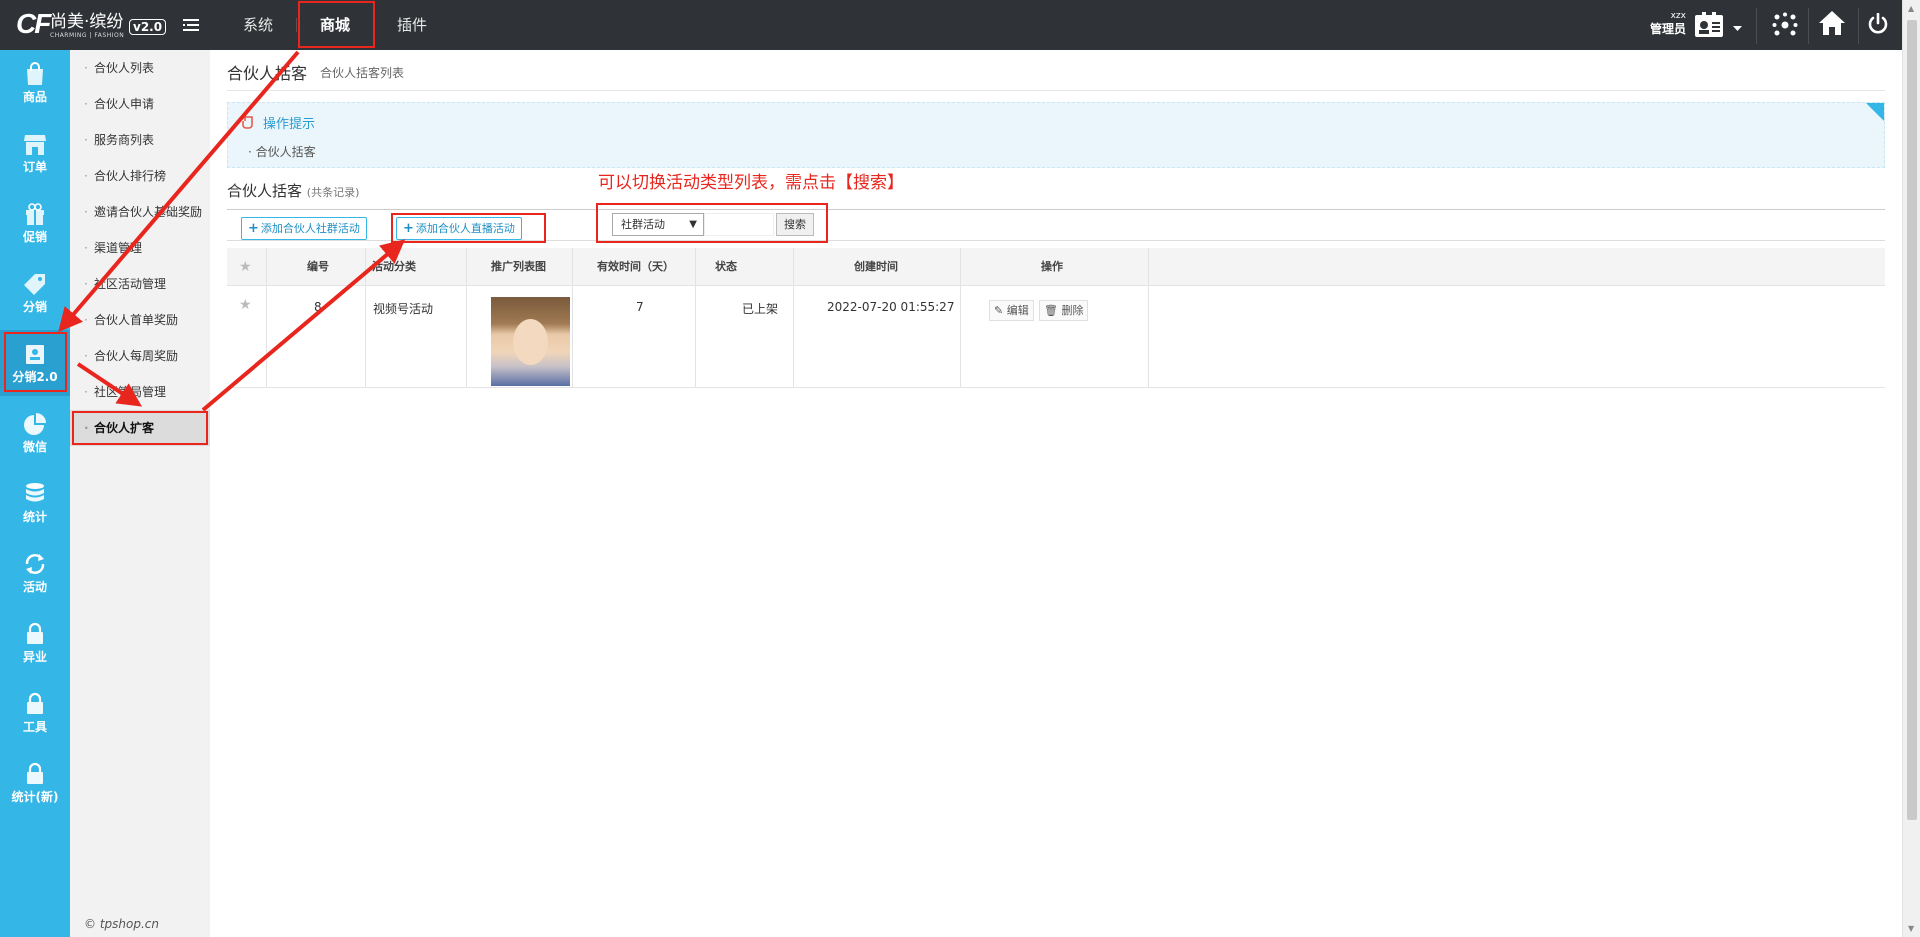 This screenshot has width=1920, height=937. Describe the element at coordinates (140, 284) in the screenshot. I see `subnav-community-activity: 社区活动管理` at that location.